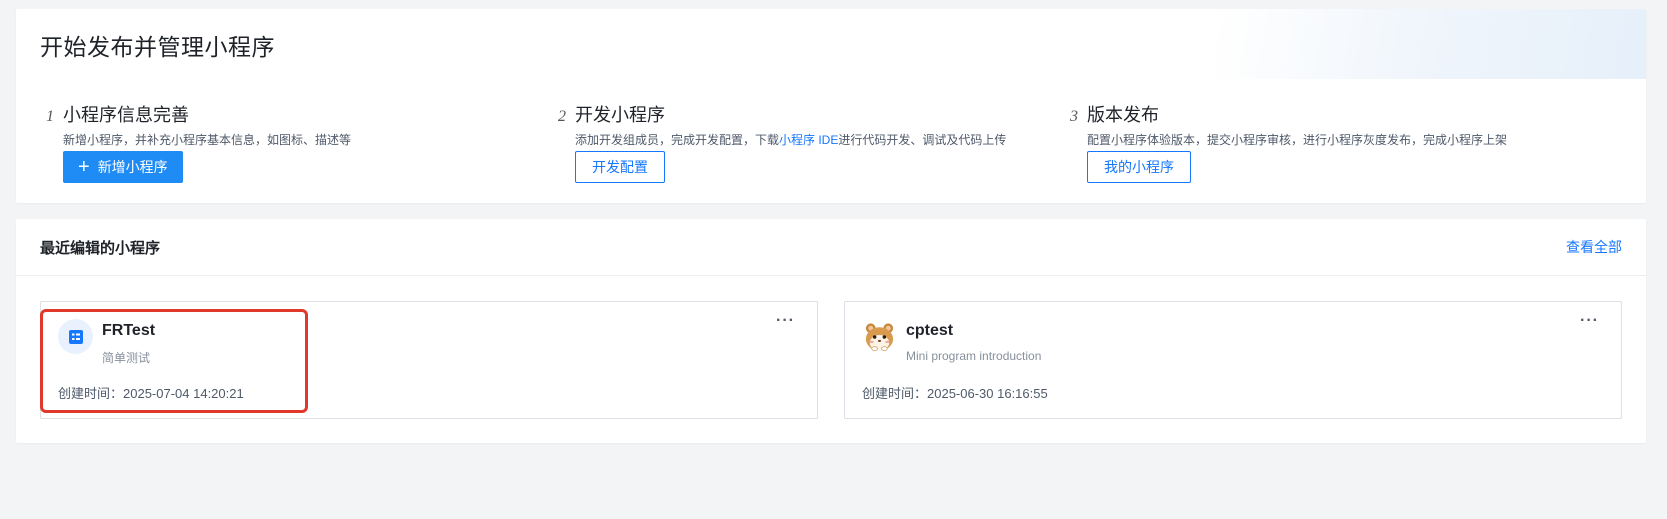 Image resolution: width=1667 pixels, height=519 pixels. I want to click on step-number: 2, so click(562, 116).